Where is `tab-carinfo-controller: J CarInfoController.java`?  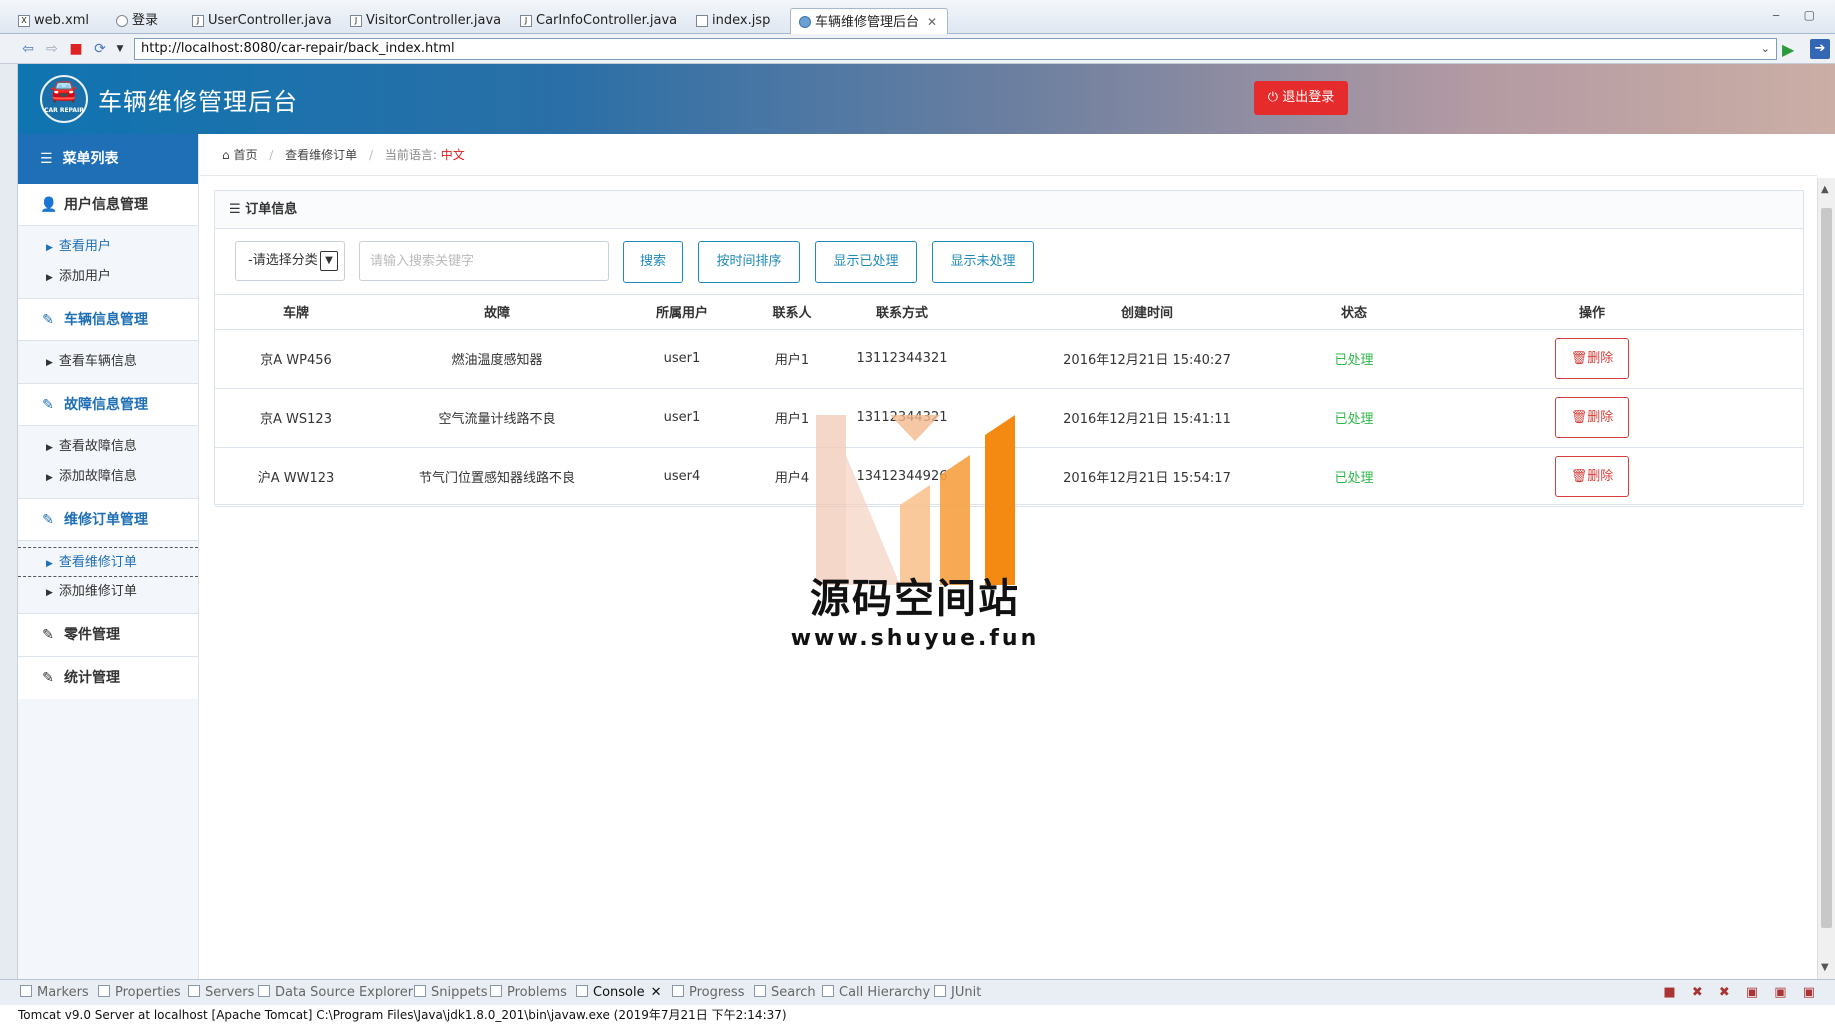
tab-carinfo-controller: J CarInfoController.java is located at coordinates (599, 21).